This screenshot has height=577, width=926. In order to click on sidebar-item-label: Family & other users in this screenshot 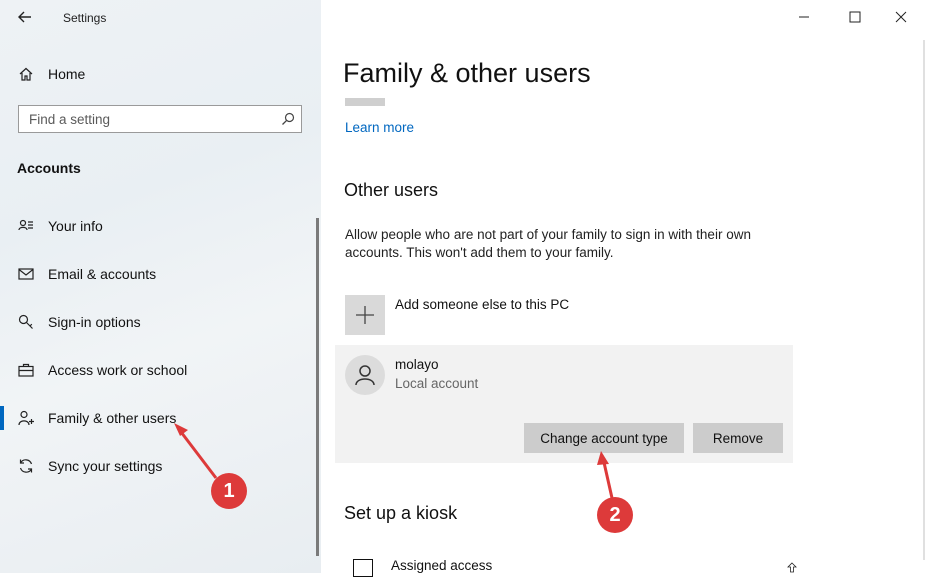, I will do `click(112, 418)`.